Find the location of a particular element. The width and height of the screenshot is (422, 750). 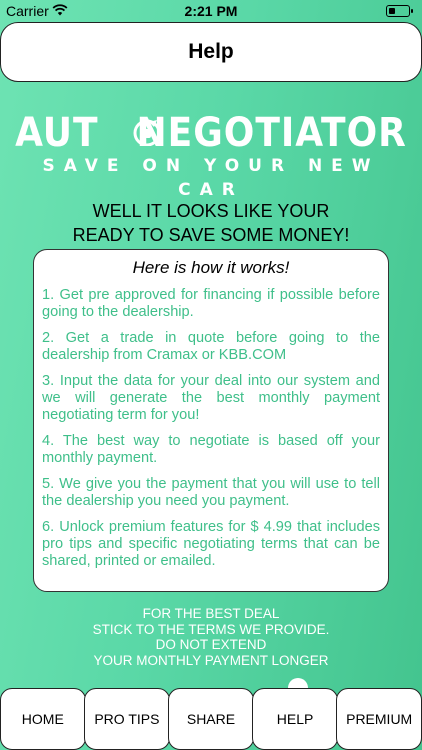

app-logo: AUT NEGOTIATOR SAVE ON YOUR NEW CAR is located at coordinates (211, 155).